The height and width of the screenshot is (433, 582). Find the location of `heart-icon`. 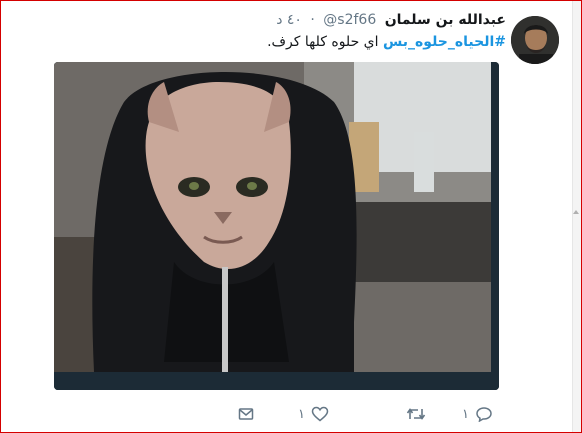

heart-icon is located at coordinates (320, 414).